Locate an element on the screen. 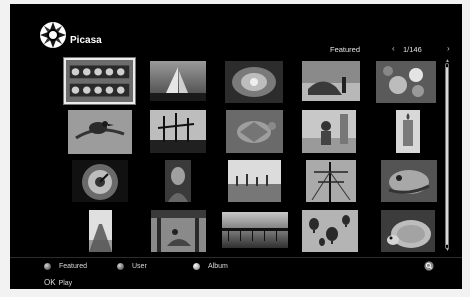 Image resolution: width=470 pixels, height=297 pixels. featured-label: Featured is located at coordinates (73, 266).